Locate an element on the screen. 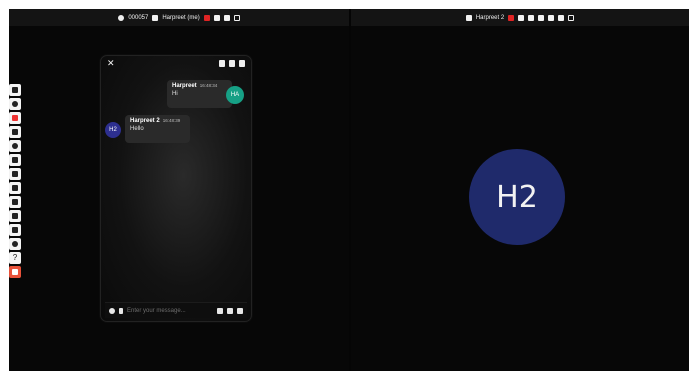 The image size is (697, 375). camera-toggle-button is located at coordinates (15, 118).